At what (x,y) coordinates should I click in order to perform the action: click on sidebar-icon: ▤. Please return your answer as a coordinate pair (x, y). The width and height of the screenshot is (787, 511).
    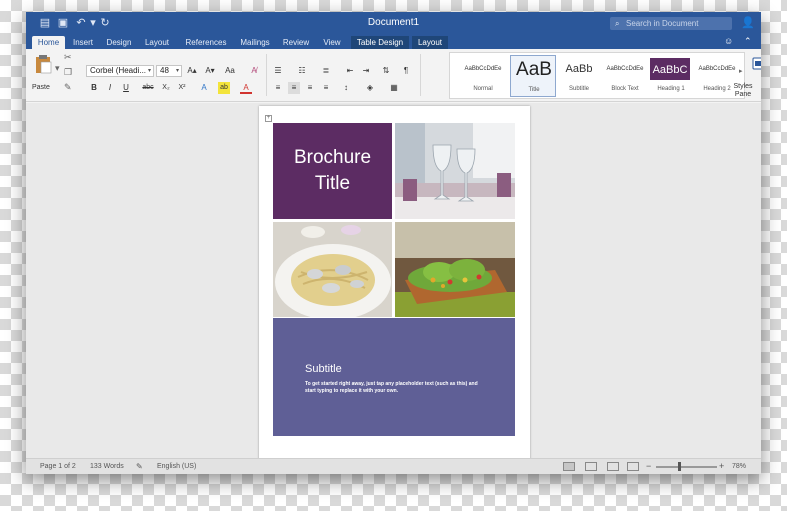
    Looking at the image, I should click on (45, 23).